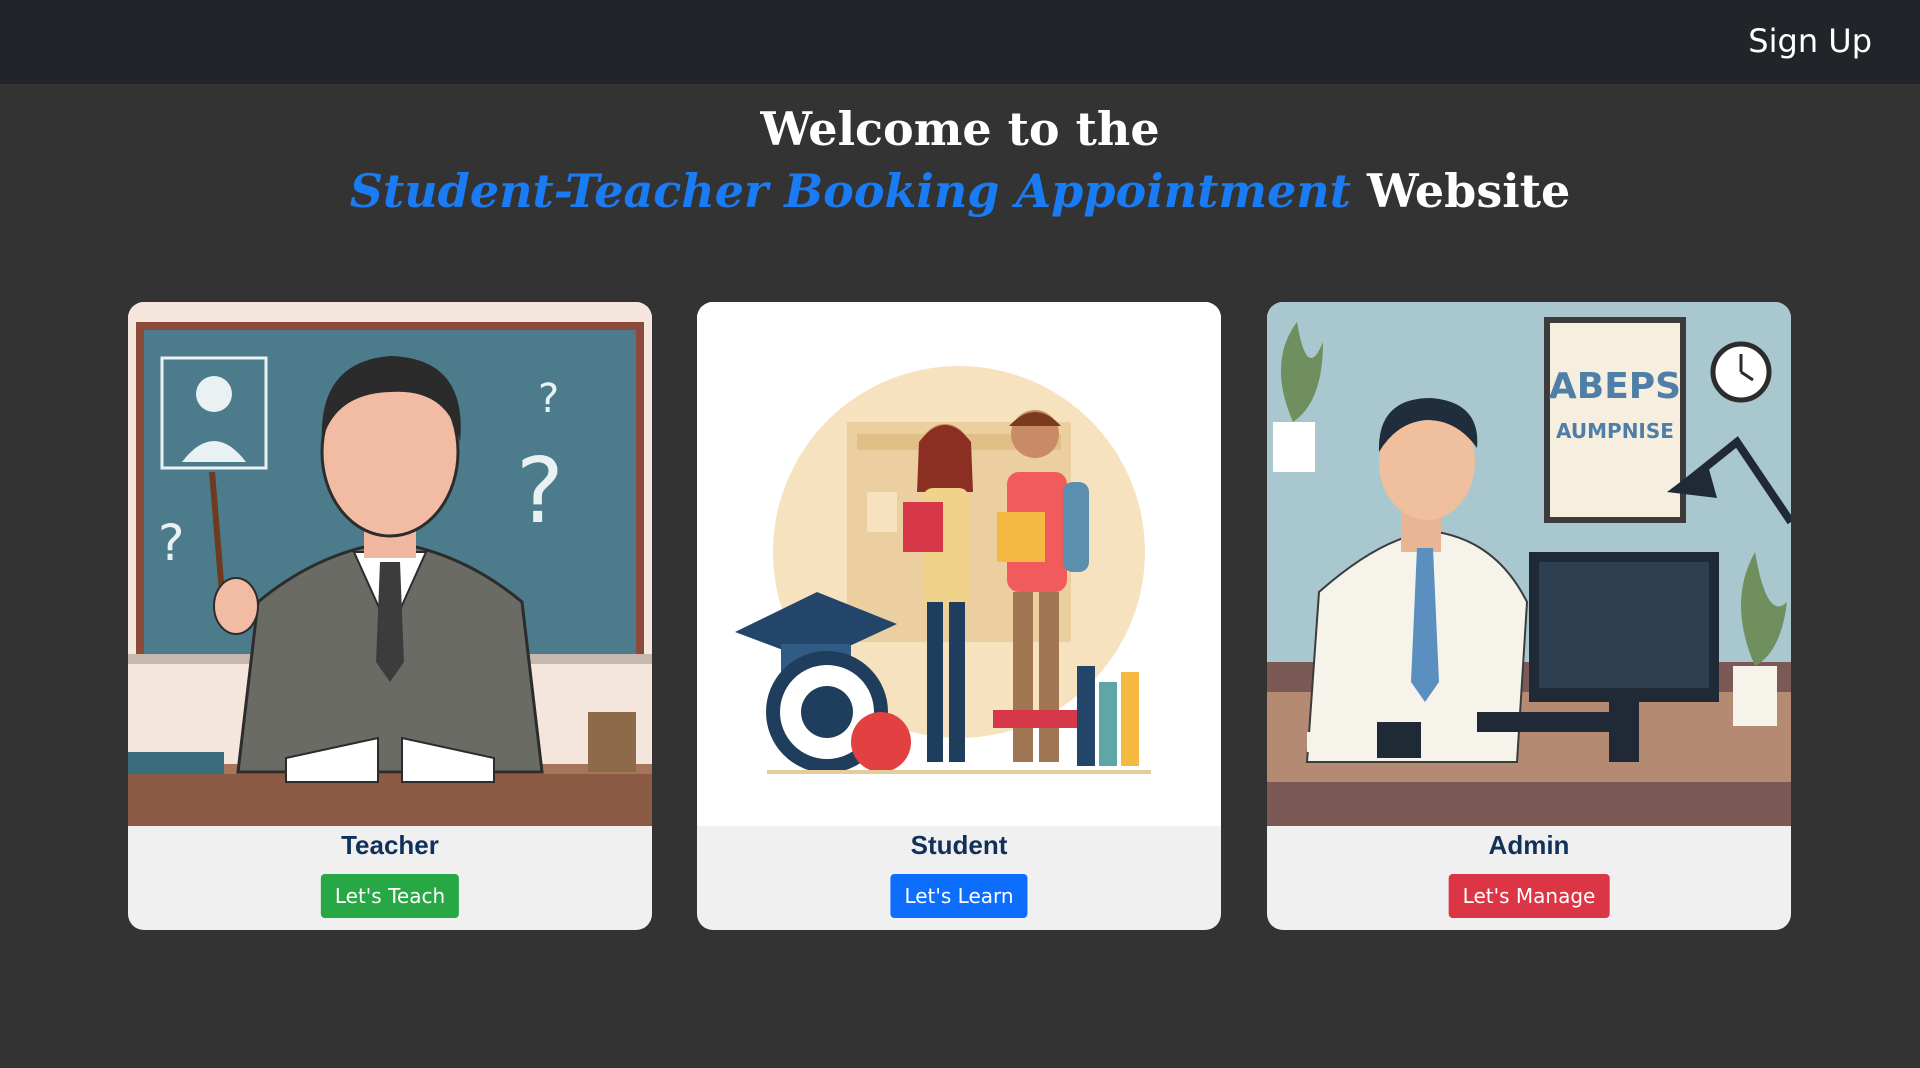 The image size is (1920, 1068). What do you see at coordinates (959, 845) in the screenshot?
I see `student-card-title: Student` at bounding box center [959, 845].